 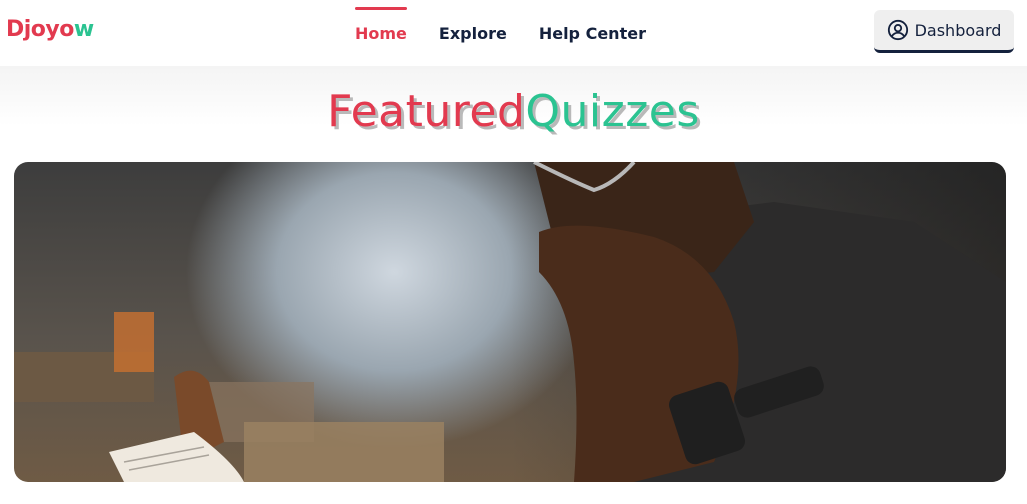 I want to click on brand-logo-part2: w, so click(x=83, y=29).